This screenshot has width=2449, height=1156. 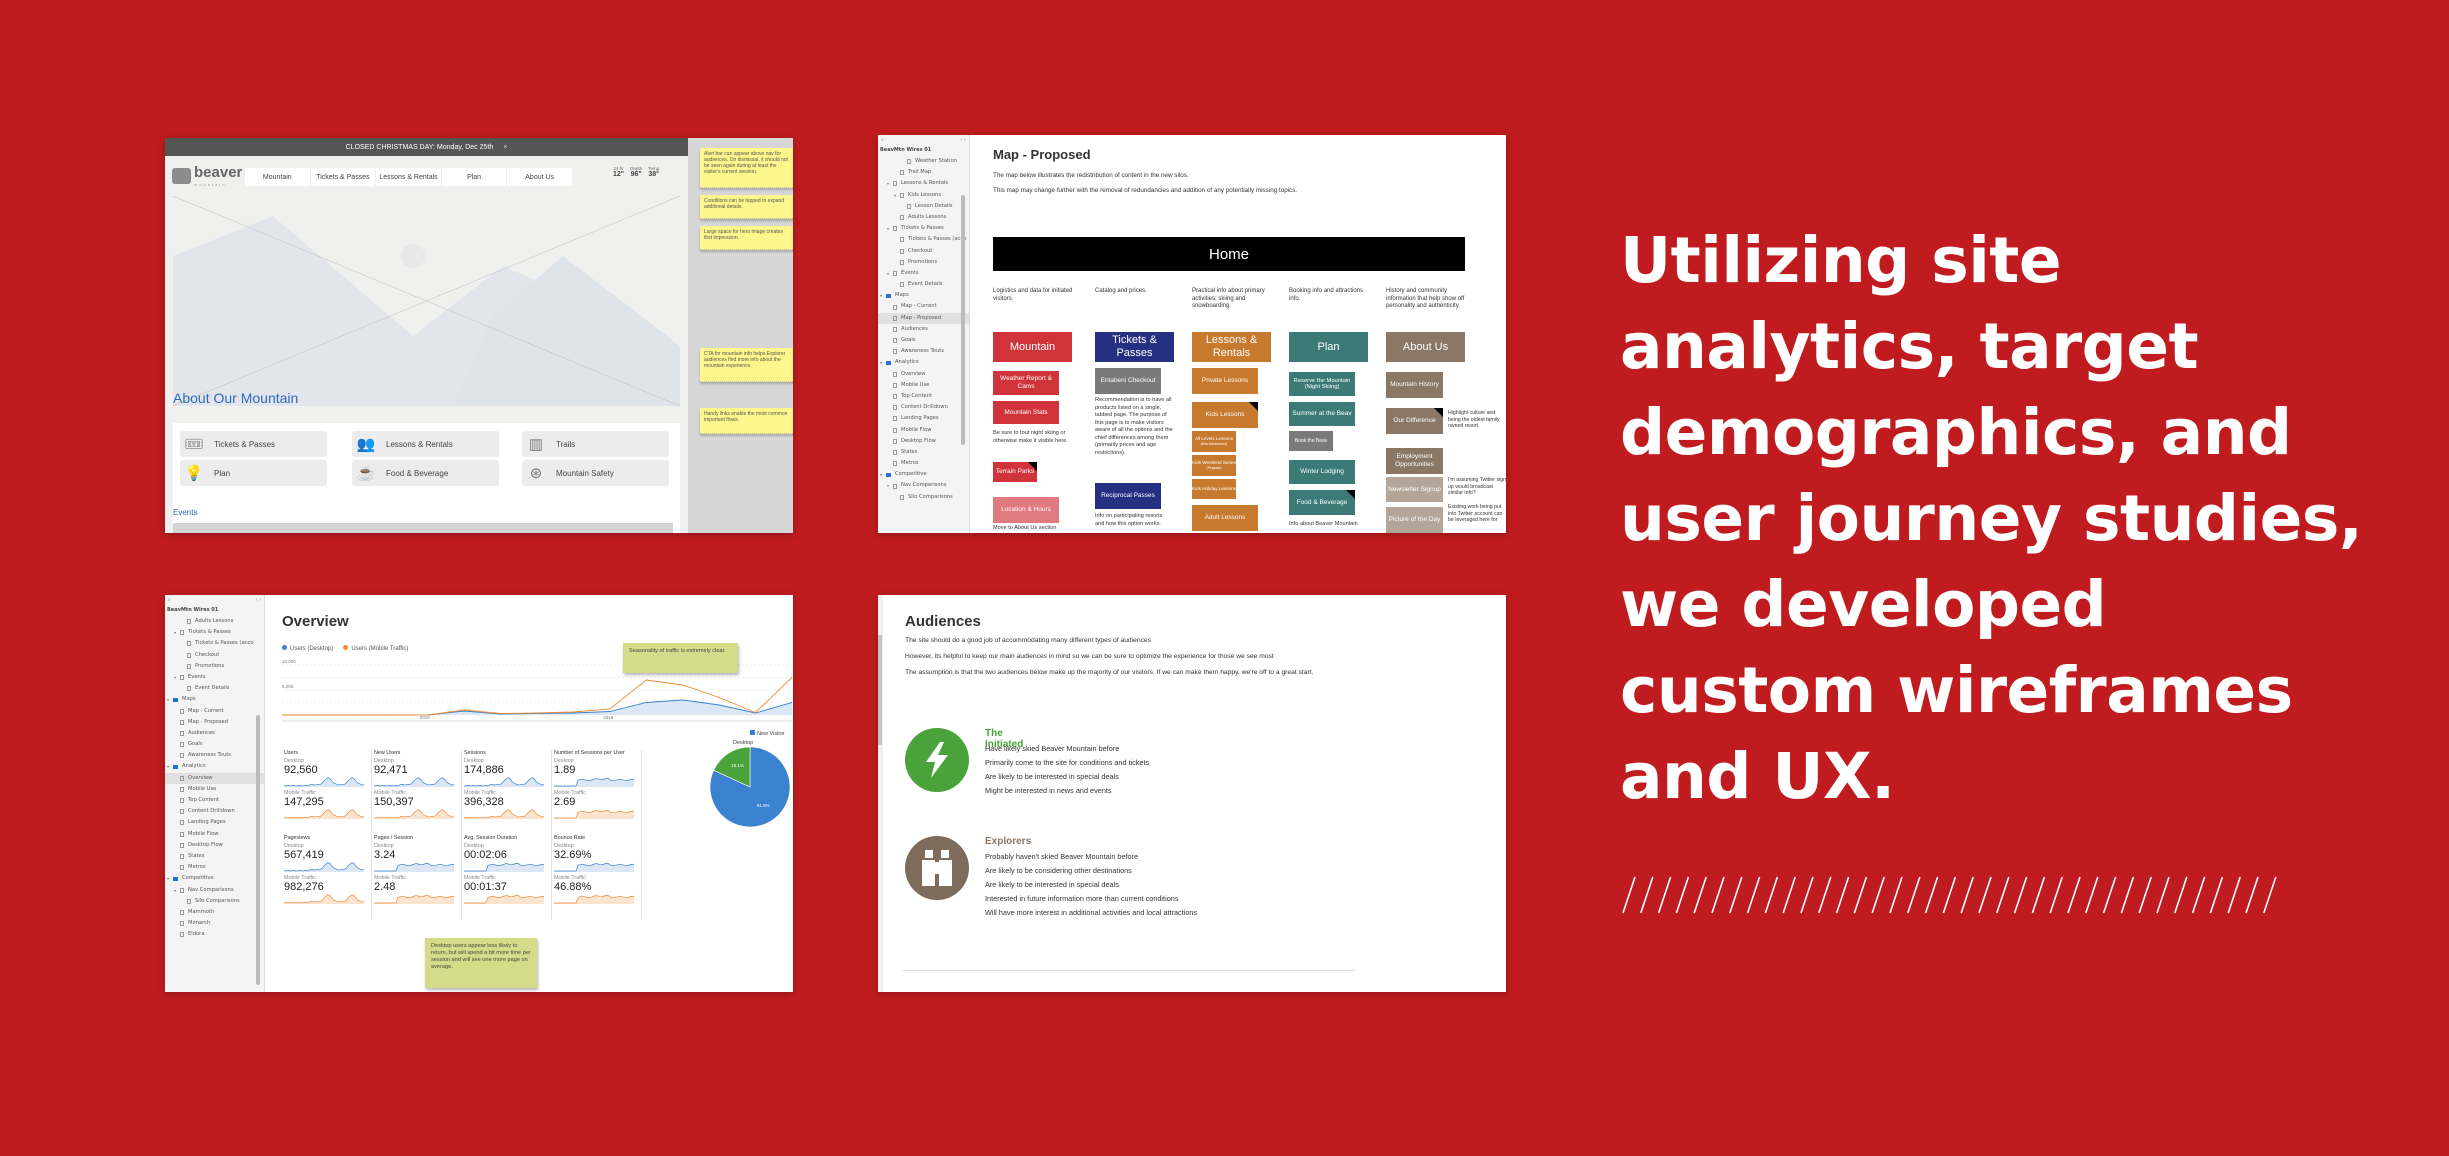 I want to click on nav-item-plan: Plan, so click(x=475, y=177).